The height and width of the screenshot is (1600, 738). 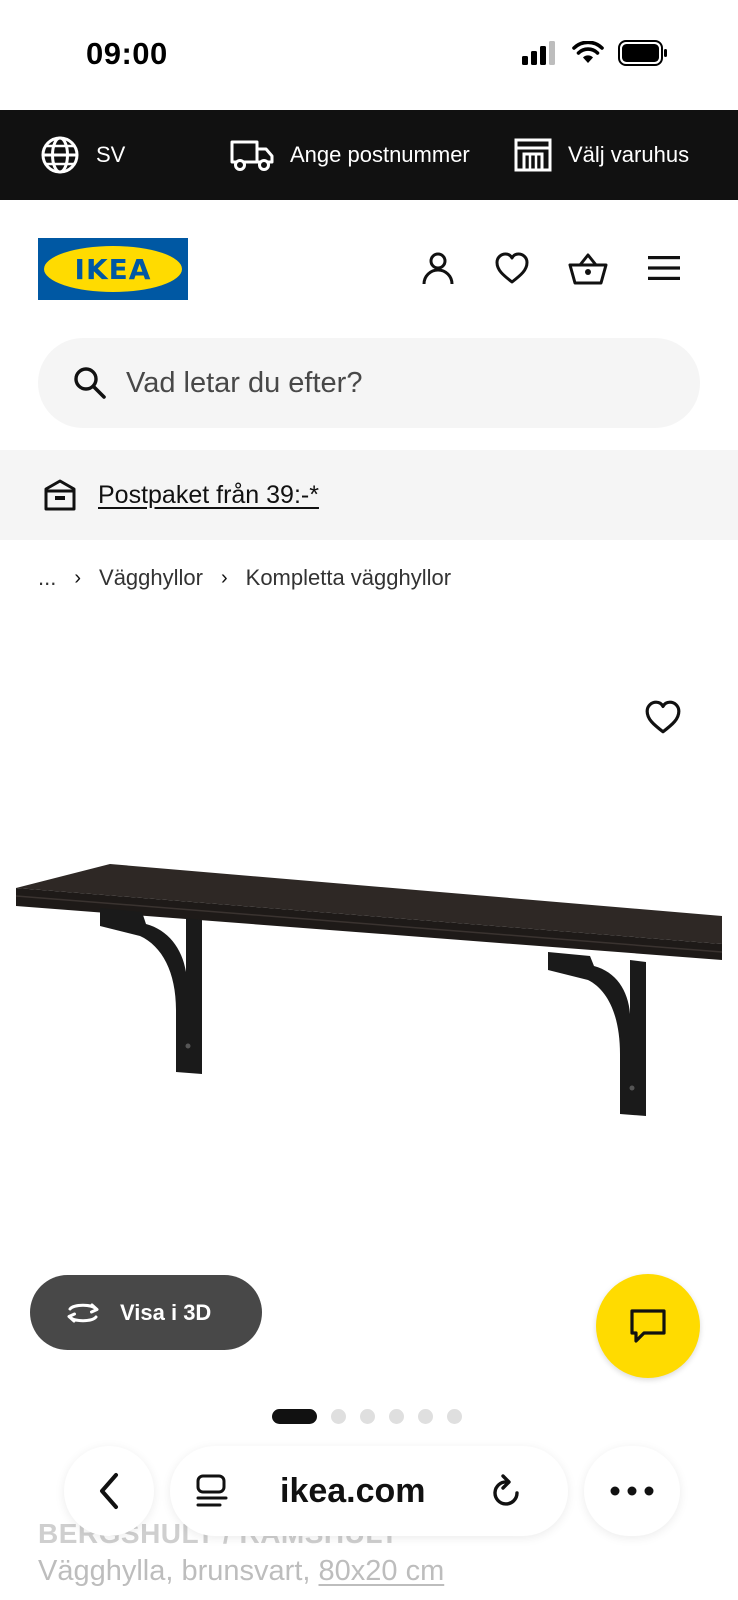 I want to click on store-label: Välj varuhus, so click(x=629, y=154).